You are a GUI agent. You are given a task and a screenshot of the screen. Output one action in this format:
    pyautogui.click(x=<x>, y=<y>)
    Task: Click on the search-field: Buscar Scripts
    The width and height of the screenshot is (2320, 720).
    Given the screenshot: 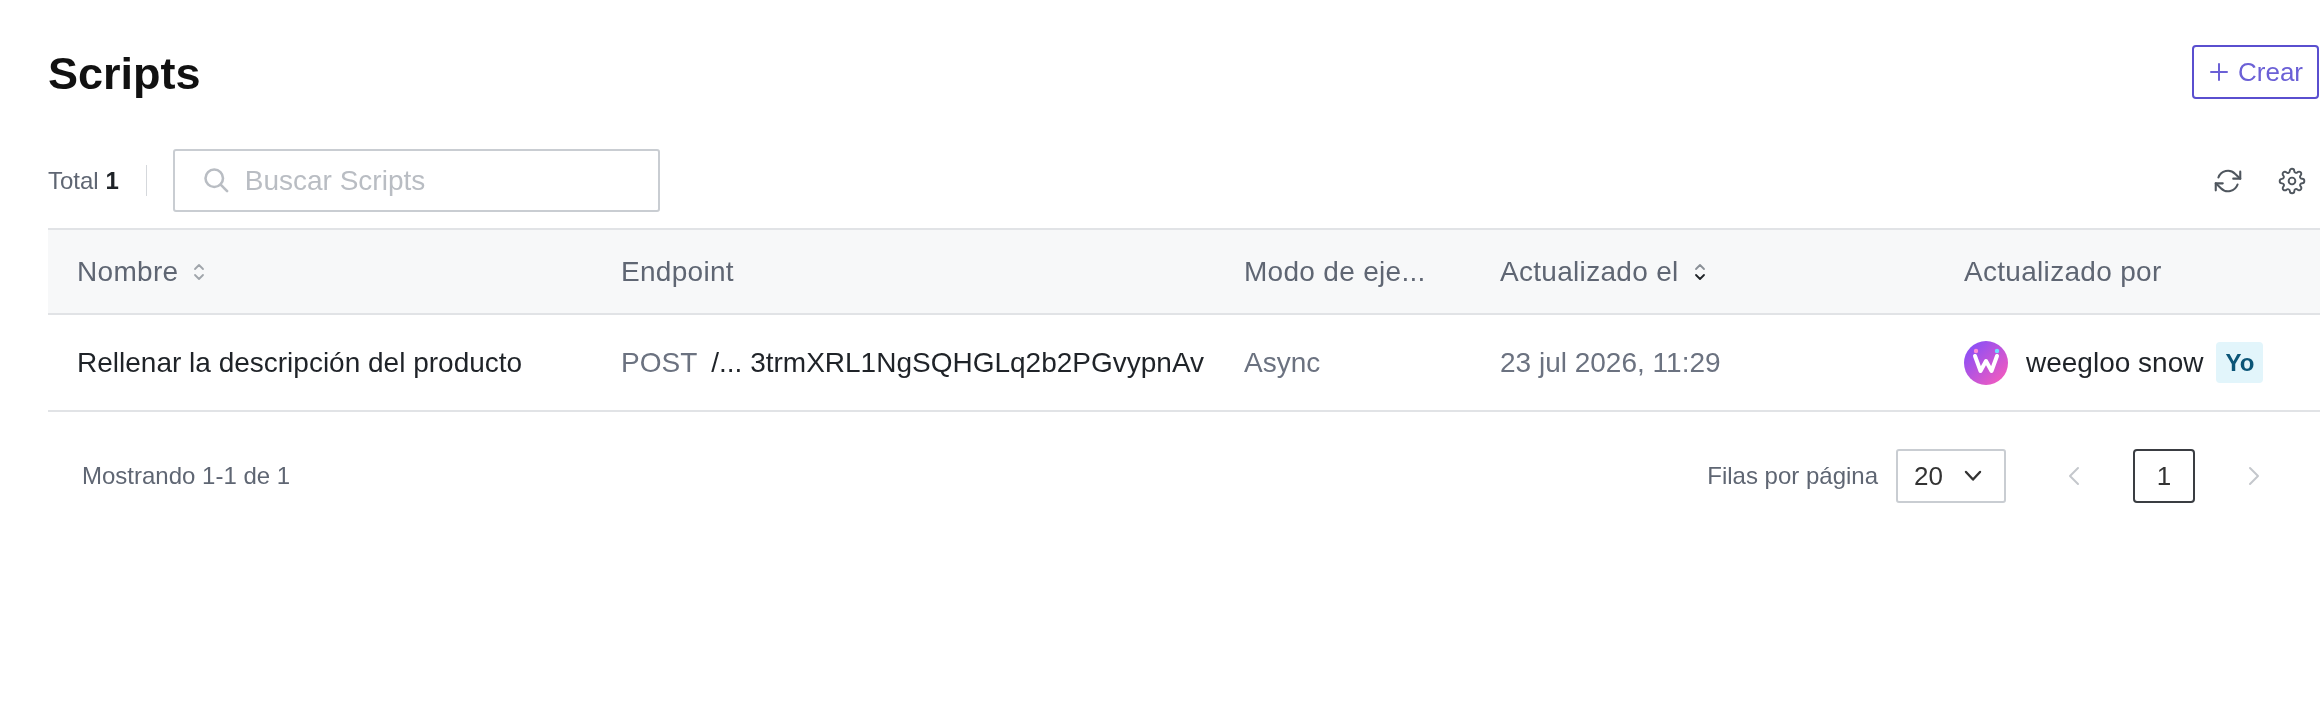 What is the action you would take?
    pyautogui.click(x=416, y=180)
    